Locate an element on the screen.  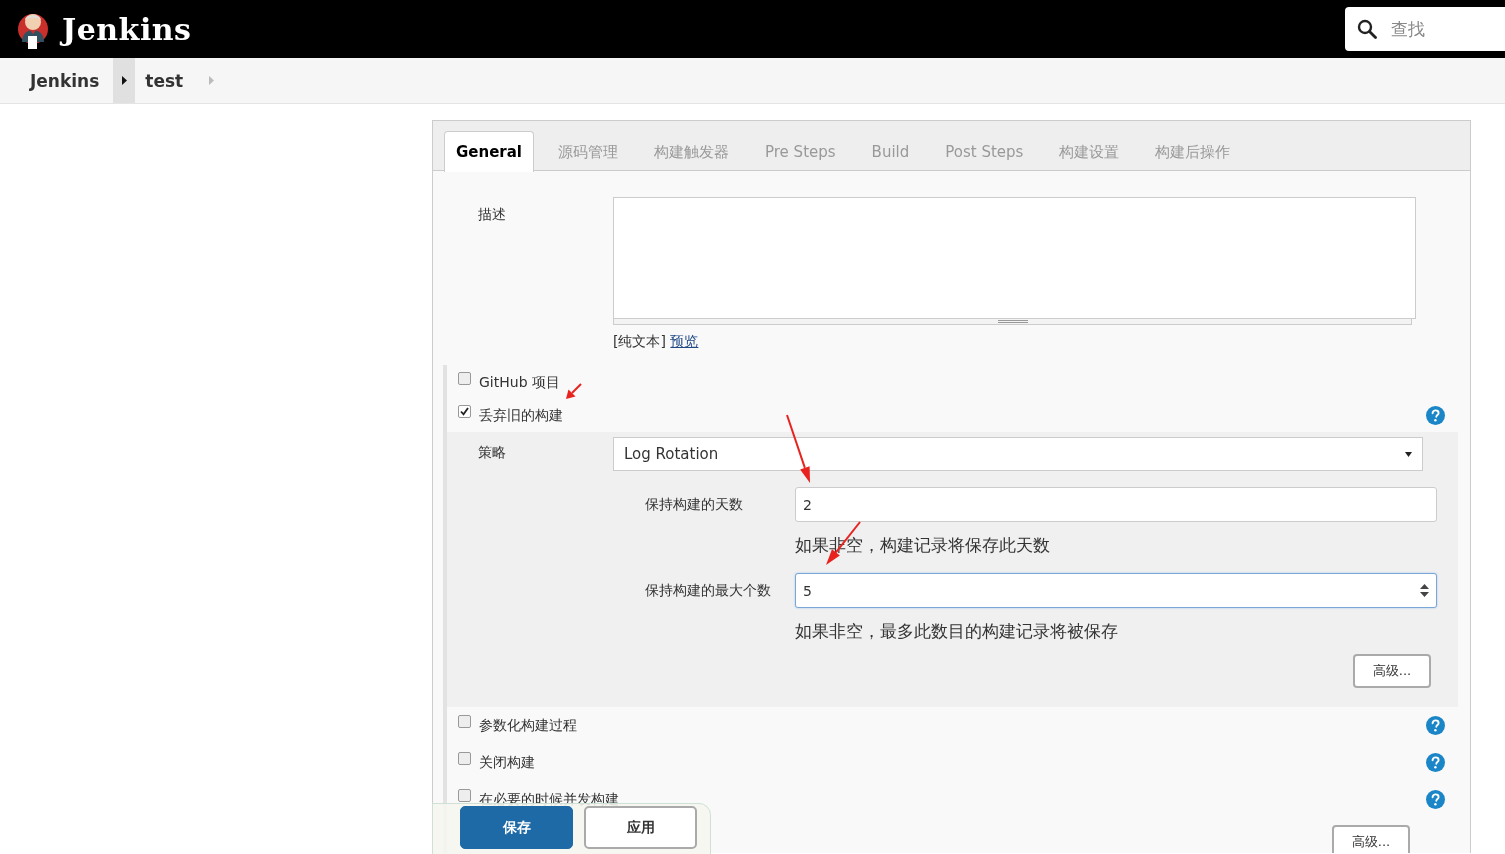
description-field is located at coordinates (1014, 261).